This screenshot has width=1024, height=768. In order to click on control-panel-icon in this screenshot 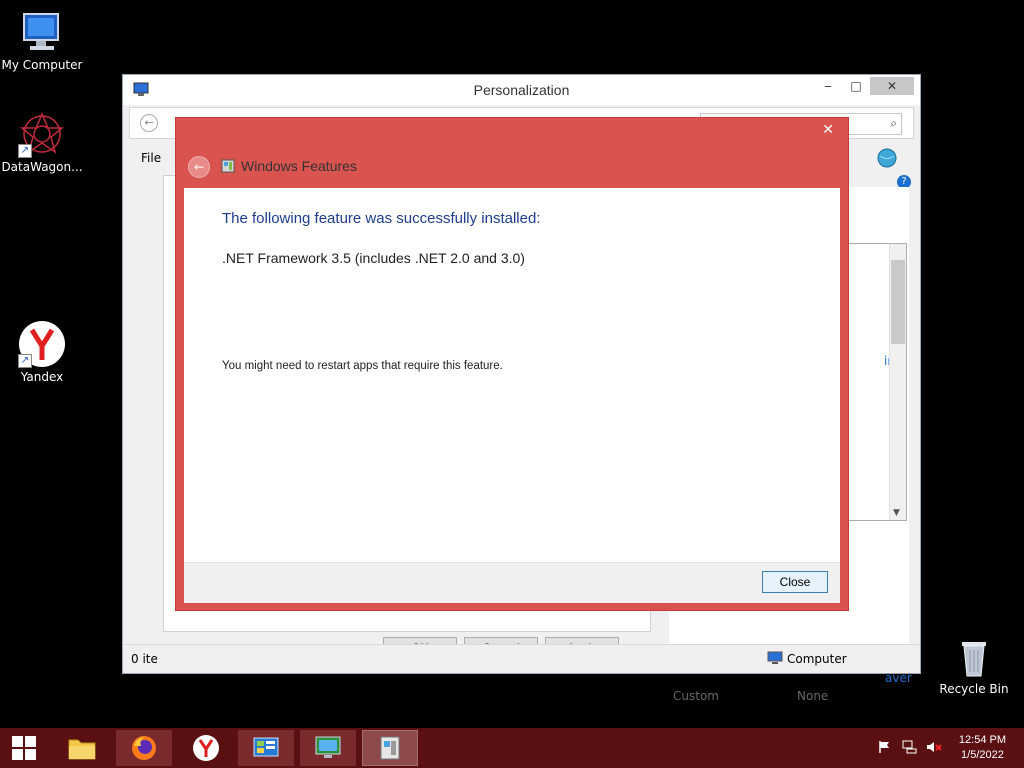, I will do `click(266, 747)`.